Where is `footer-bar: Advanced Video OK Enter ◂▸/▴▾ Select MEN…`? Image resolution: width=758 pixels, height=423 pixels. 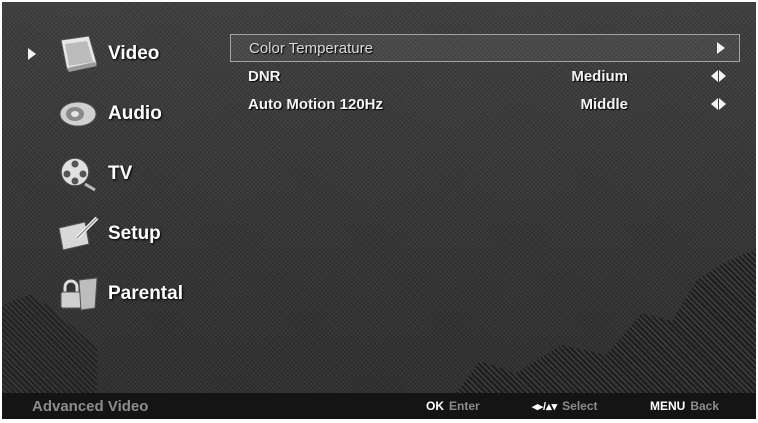 footer-bar: Advanced Video OK Enter ◂▸/▴▾ Select MEN… is located at coordinates (379, 406).